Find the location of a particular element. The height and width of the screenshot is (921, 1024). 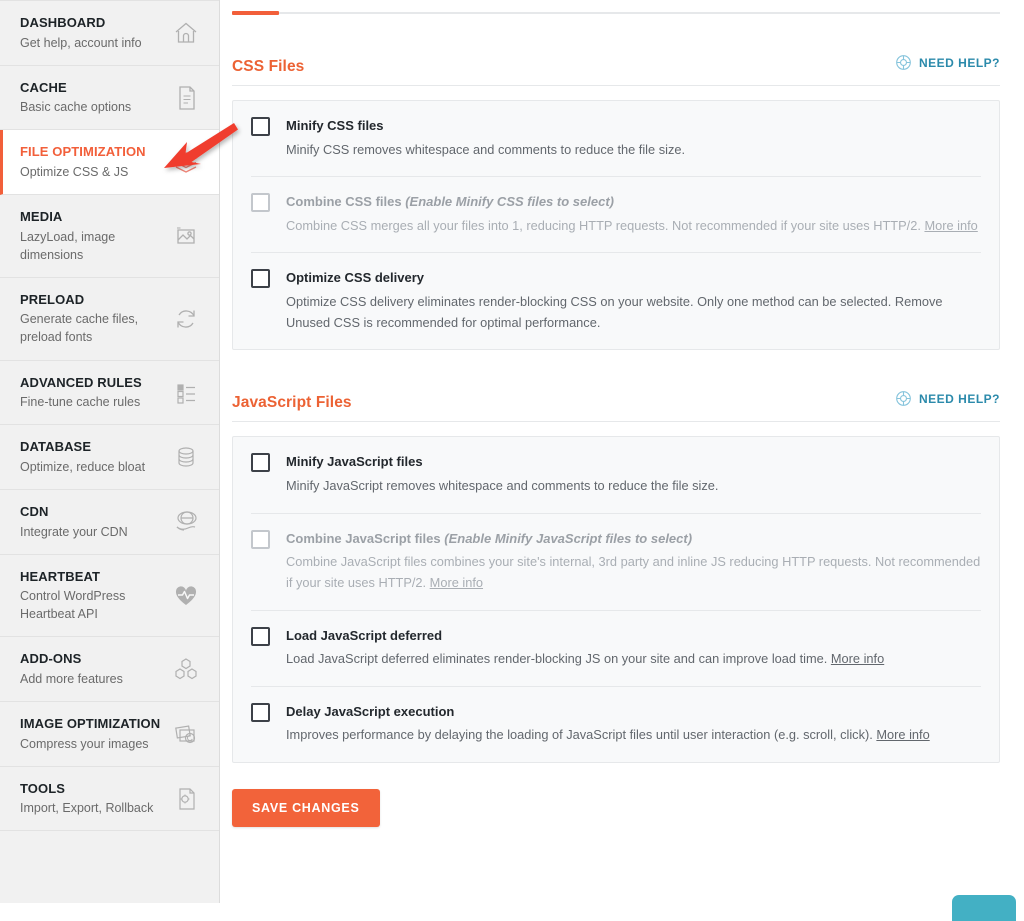

sidebar-item-title: MEDIA is located at coordinates (41, 217).